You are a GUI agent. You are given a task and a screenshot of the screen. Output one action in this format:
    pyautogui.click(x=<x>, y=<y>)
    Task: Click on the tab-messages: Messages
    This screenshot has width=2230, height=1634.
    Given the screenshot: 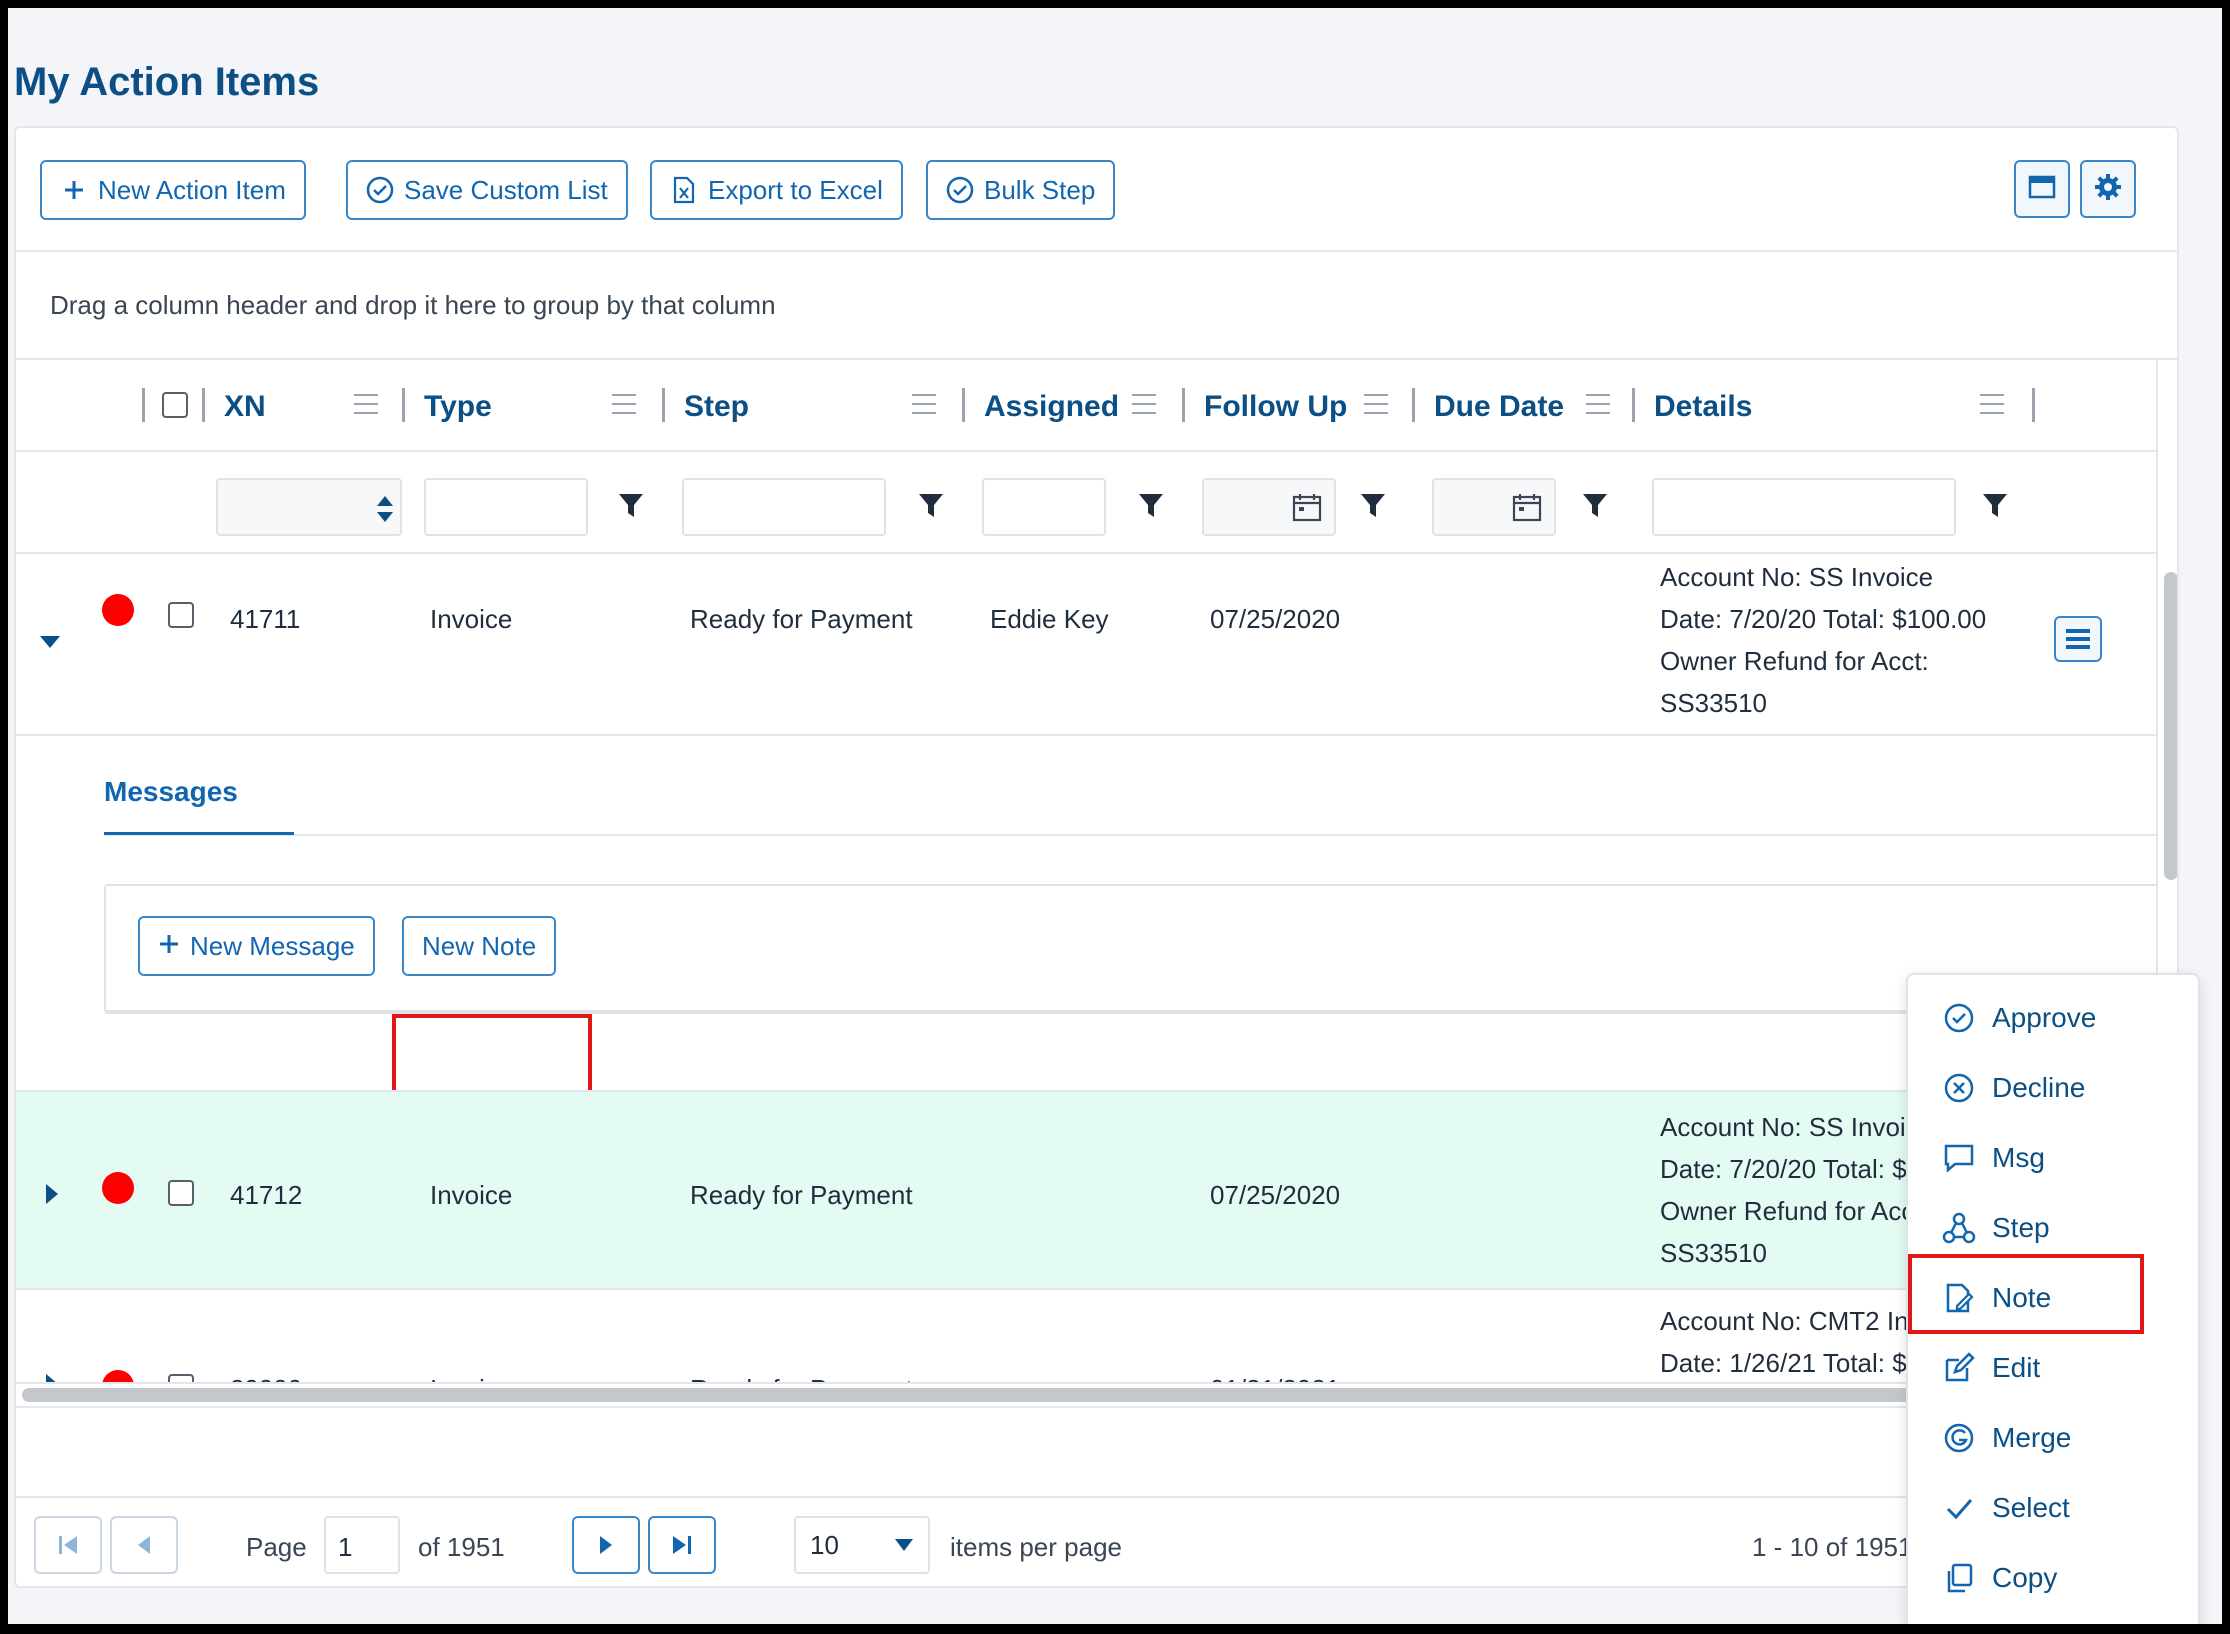 What is the action you would take?
    pyautogui.click(x=171, y=792)
    